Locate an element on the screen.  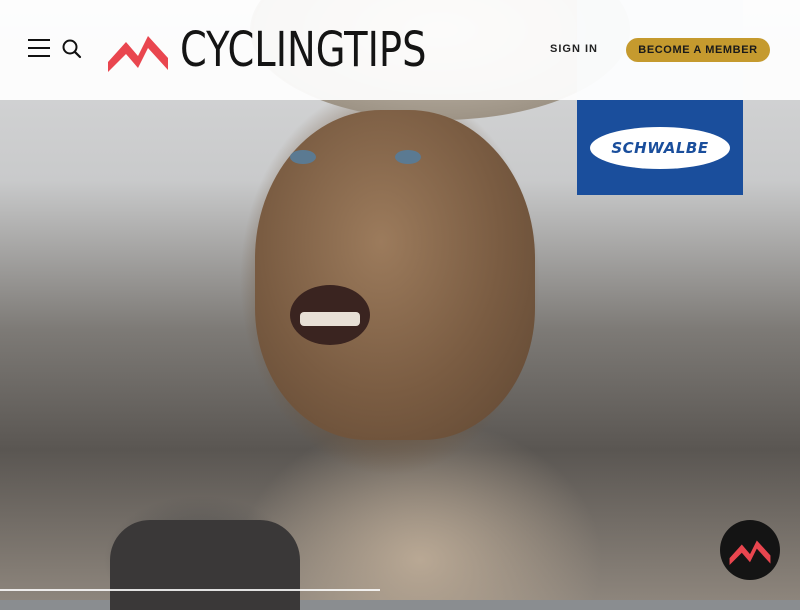
ad-logo-panel: SCHWALBE is located at coordinates (660, 147).